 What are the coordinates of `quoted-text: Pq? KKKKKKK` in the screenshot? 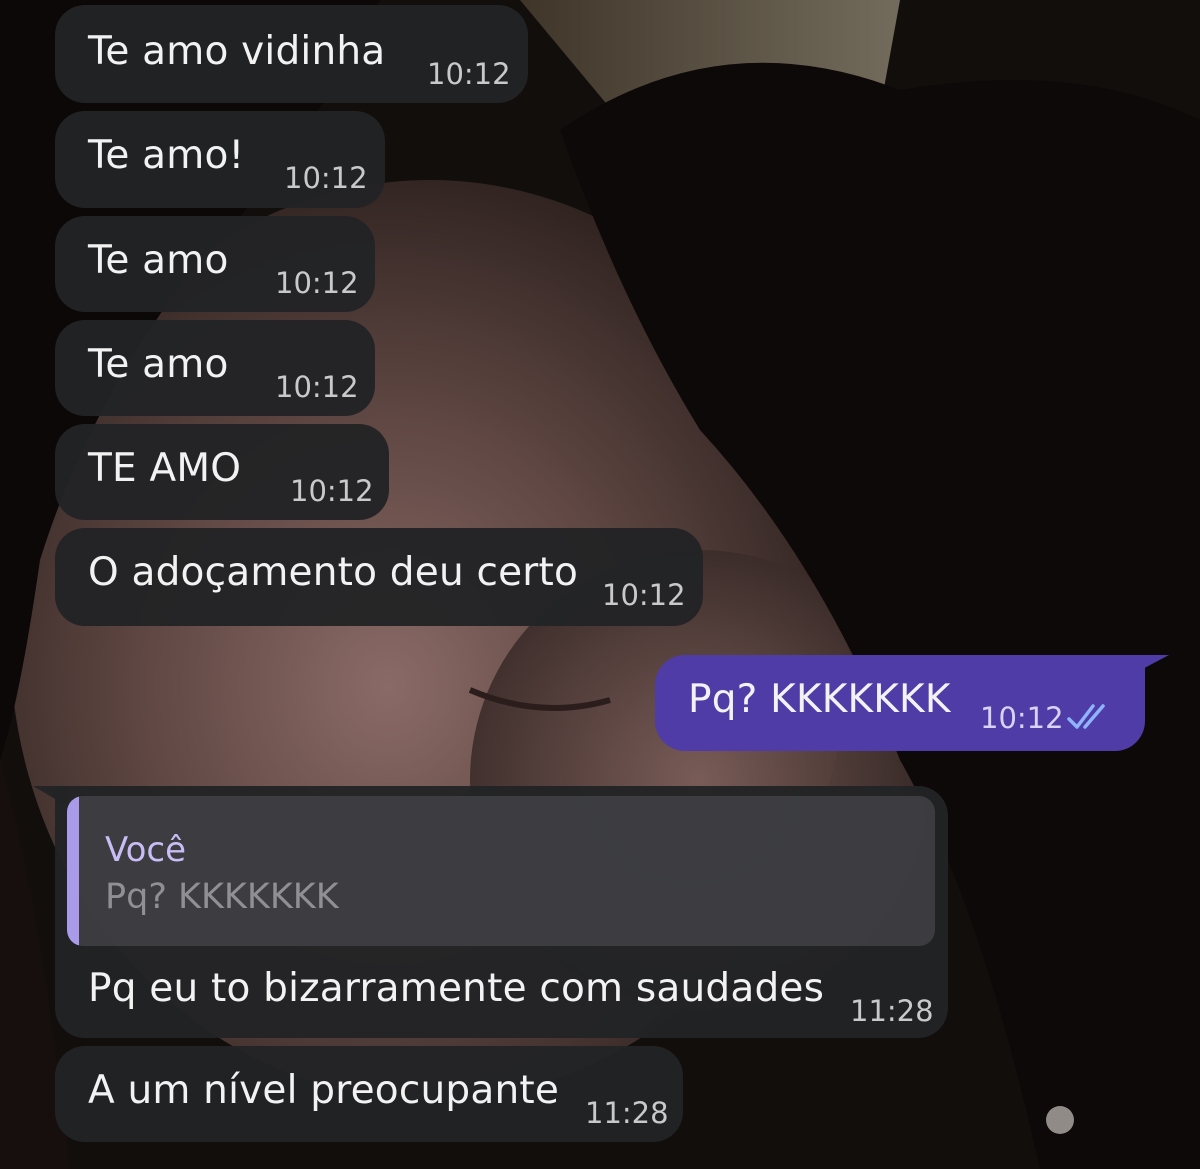 It's located at (222, 897).